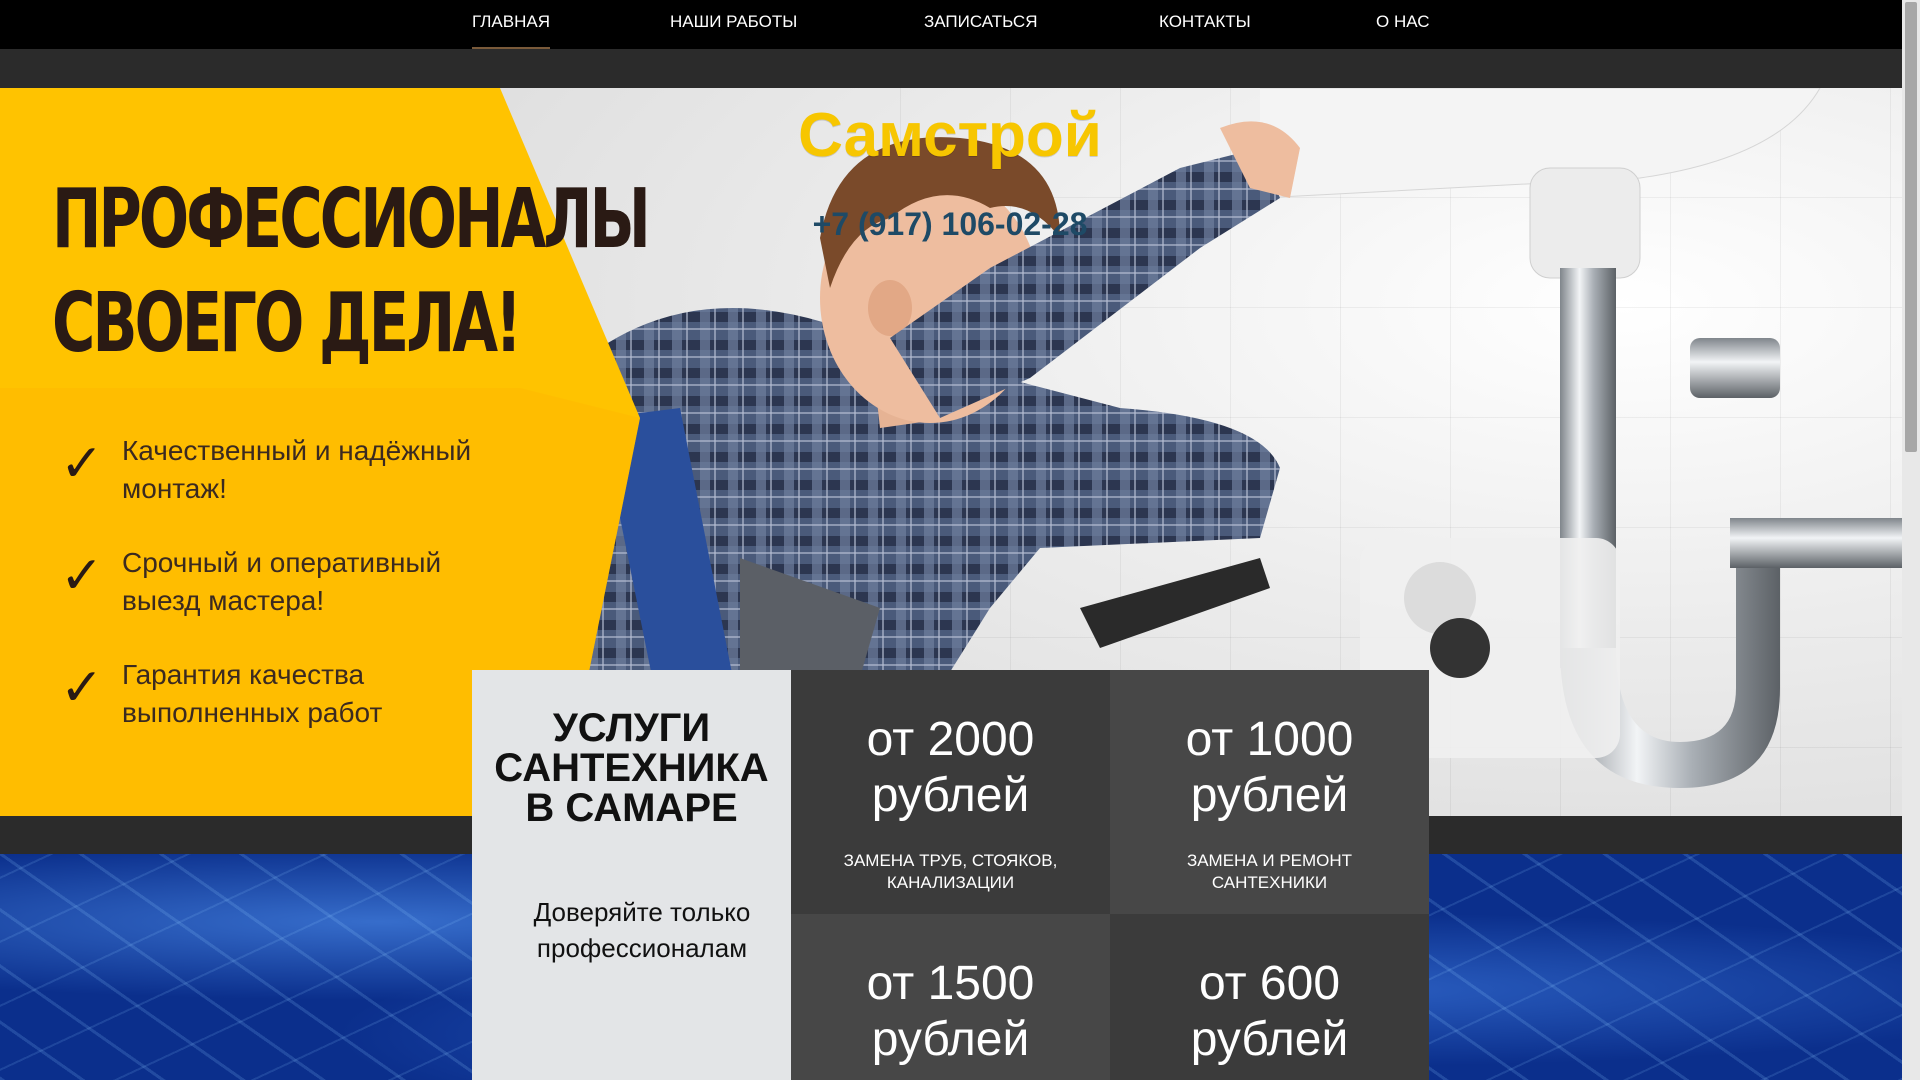  I want to click on benefit-text: выполненных работ, so click(252, 712).